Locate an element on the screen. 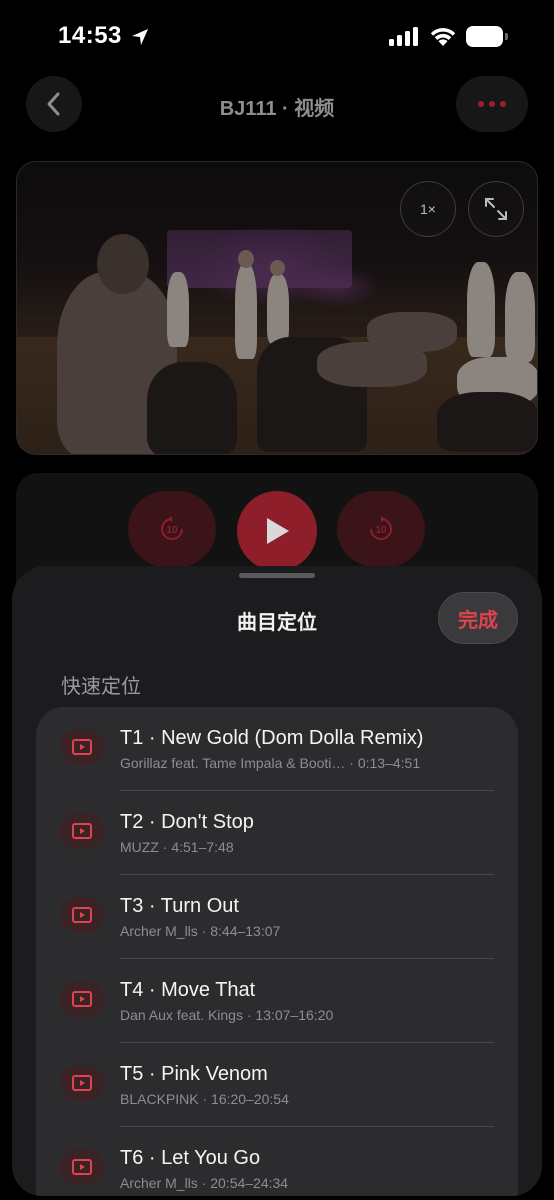  expand-icon is located at coordinates (496, 209).